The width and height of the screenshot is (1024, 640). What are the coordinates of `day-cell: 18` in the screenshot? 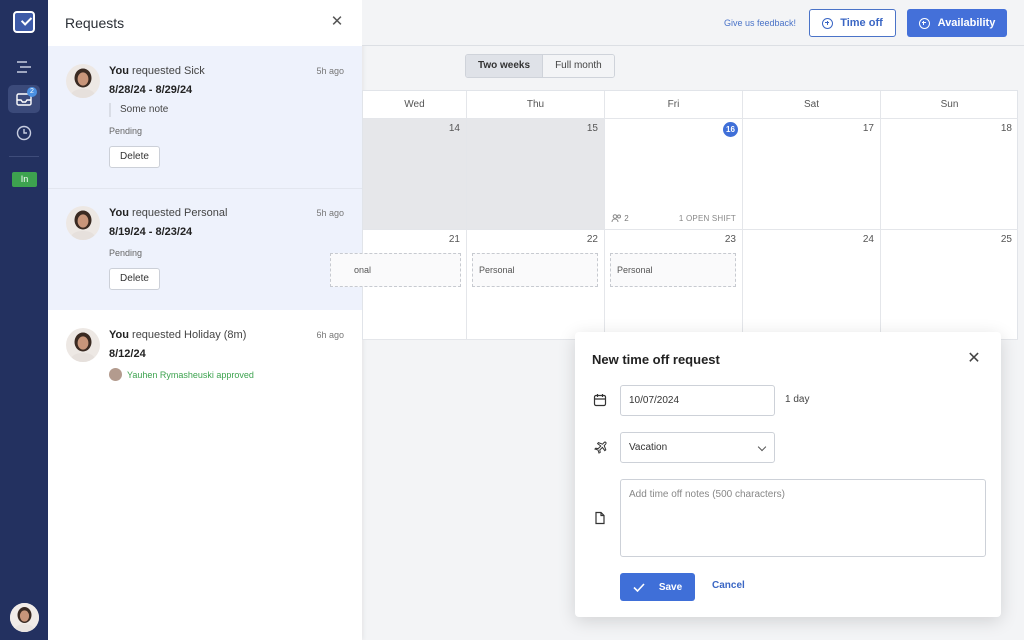 It's located at (949, 174).